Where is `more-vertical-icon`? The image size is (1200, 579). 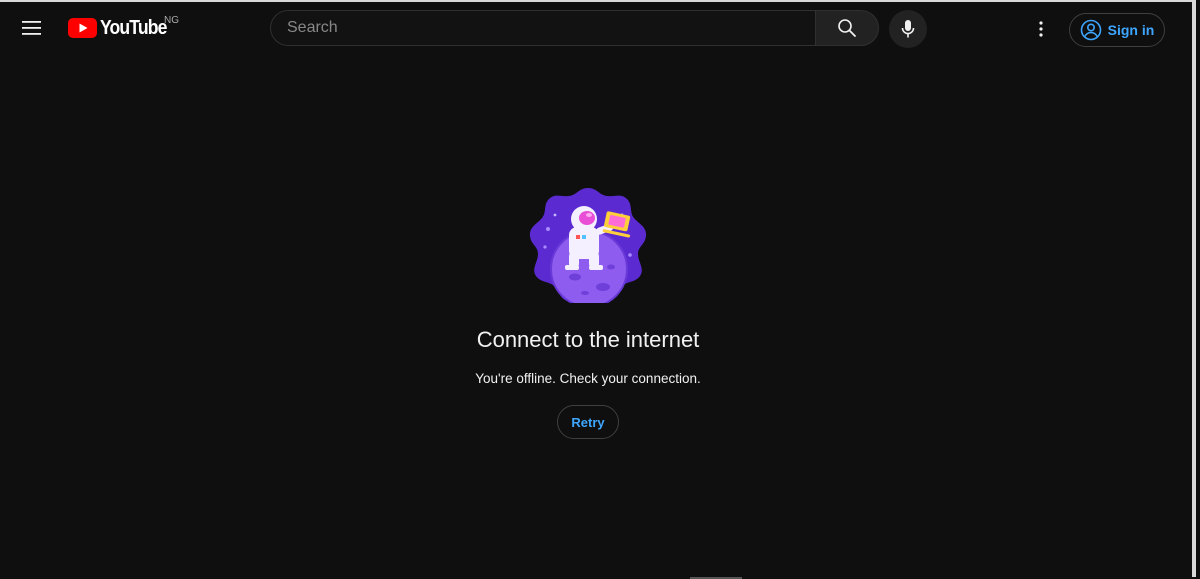 more-vertical-icon is located at coordinates (1041, 29).